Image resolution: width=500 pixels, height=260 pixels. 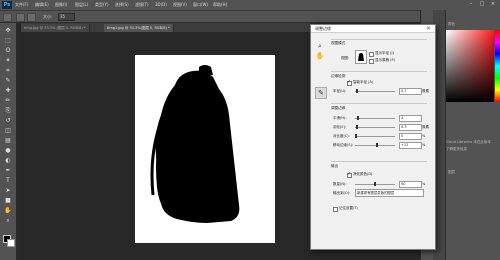 What do you see at coordinates (8, 101) in the screenshot?
I see `brush-icon: ✏` at bounding box center [8, 101].